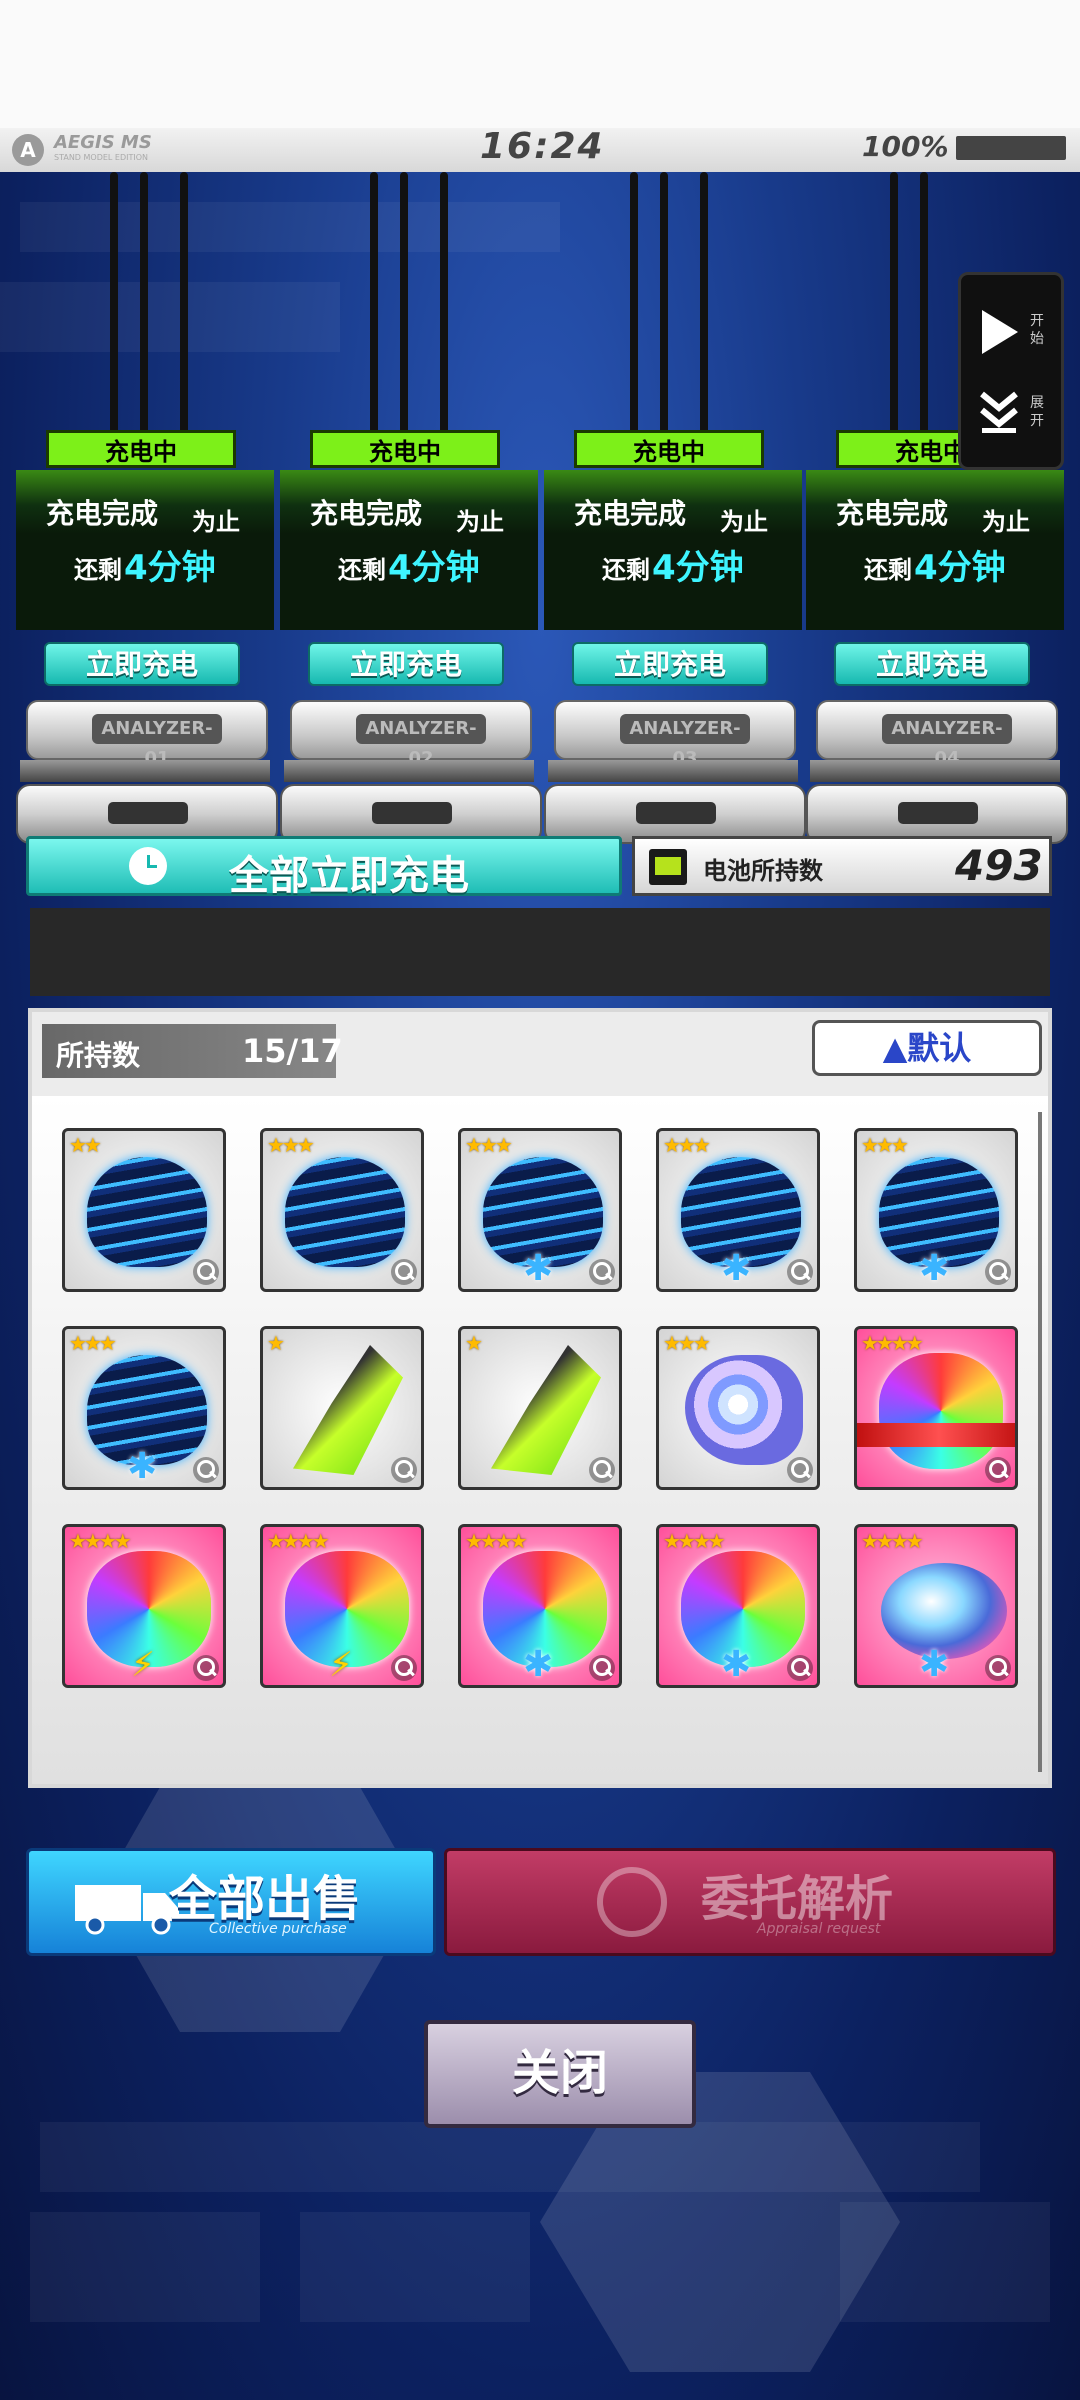  Describe the element at coordinates (28, 150) in the screenshot. I see `aegis-logo-icon: A` at that location.